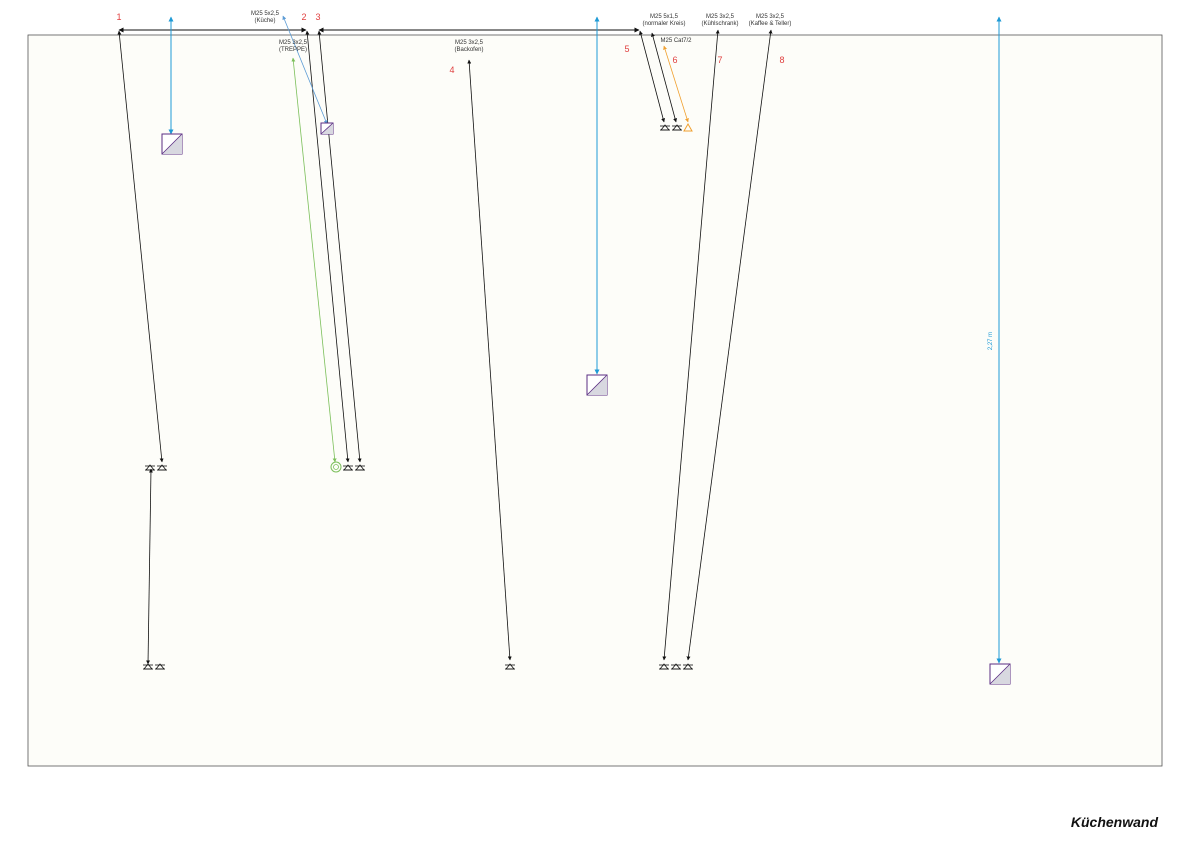 Image resolution: width=1191 pixels, height=842 pixels. Describe the element at coordinates (991, 341) in the screenshot. I see `dimension-label: 2,27 m` at that location.